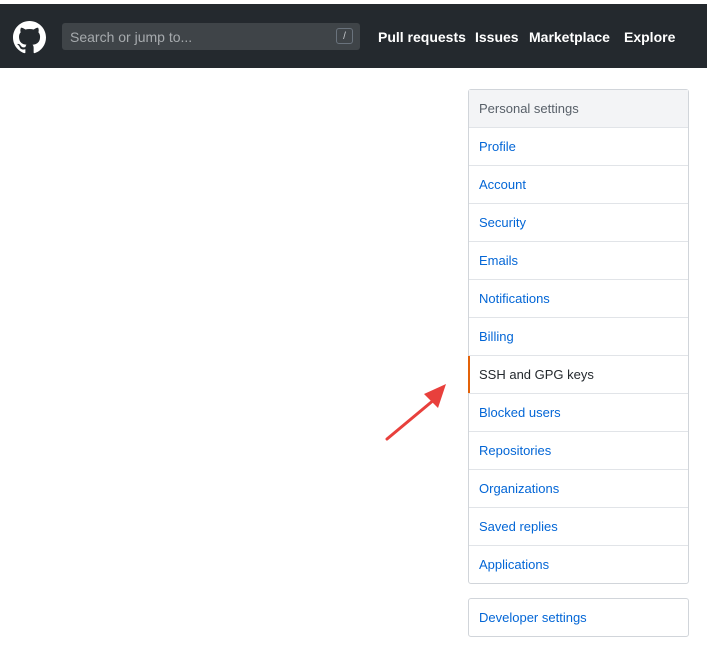  What do you see at coordinates (415, 412) in the screenshot?
I see `annotation-arrow-icon` at bounding box center [415, 412].